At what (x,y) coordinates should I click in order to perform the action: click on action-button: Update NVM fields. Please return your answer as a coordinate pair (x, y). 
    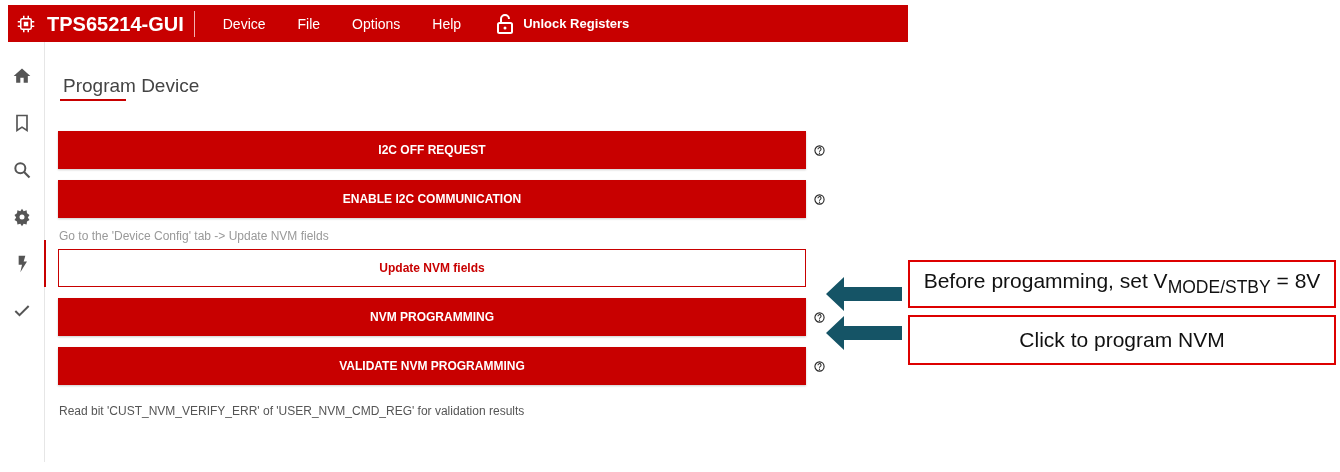
    Looking at the image, I should click on (432, 268).